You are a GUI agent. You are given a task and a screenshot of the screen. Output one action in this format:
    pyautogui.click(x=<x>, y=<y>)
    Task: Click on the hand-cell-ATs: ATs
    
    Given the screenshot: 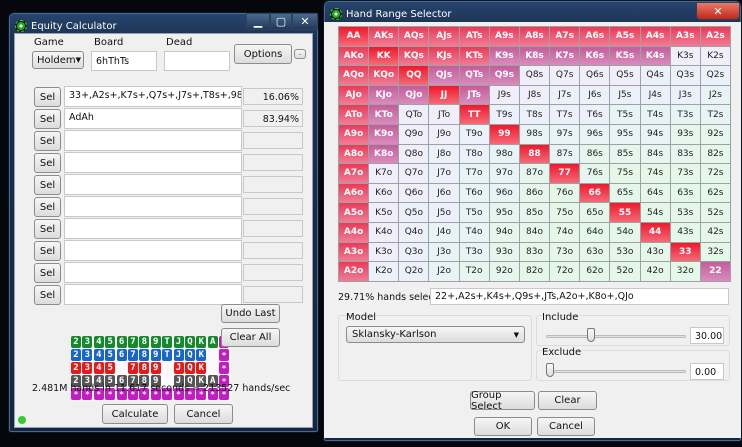 What is the action you would take?
    pyautogui.click(x=474, y=36)
    